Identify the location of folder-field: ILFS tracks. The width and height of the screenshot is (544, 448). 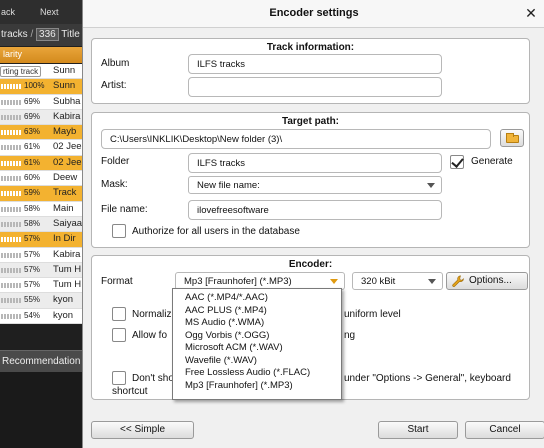
(315, 163).